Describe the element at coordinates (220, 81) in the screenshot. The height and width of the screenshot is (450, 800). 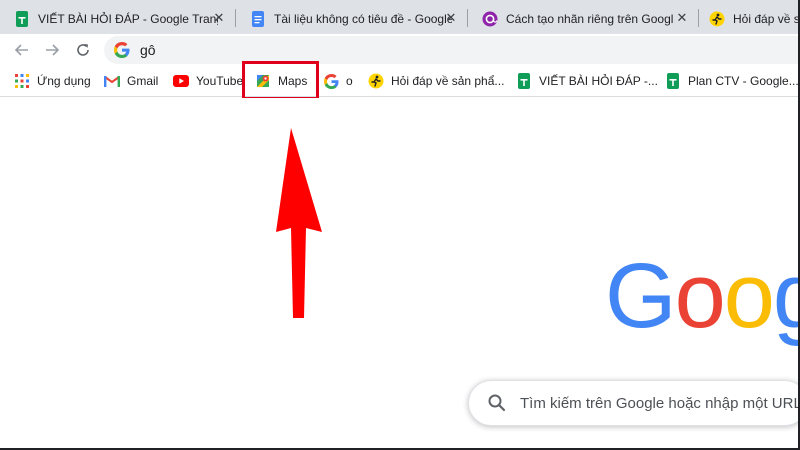
I see `bookmark-label: YouTube` at that location.